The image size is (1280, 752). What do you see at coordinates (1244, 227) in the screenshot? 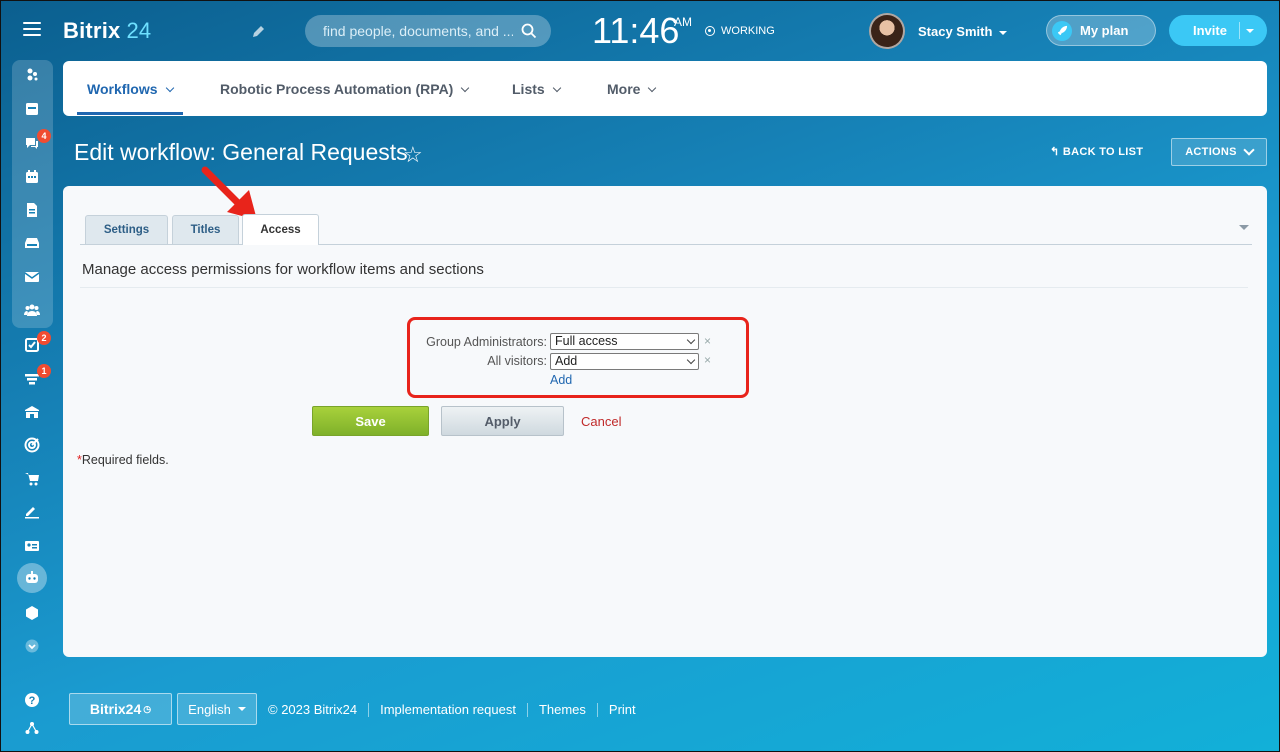
I see `collapse-triangle-icon` at bounding box center [1244, 227].